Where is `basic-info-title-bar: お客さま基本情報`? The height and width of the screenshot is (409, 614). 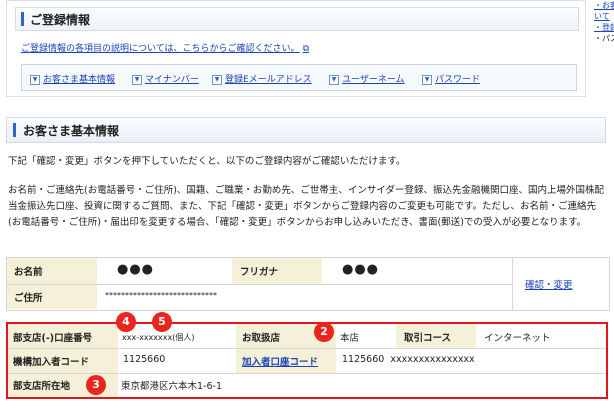
basic-info-title-bar: お客さま基本情報 is located at coordinates (306, 130).